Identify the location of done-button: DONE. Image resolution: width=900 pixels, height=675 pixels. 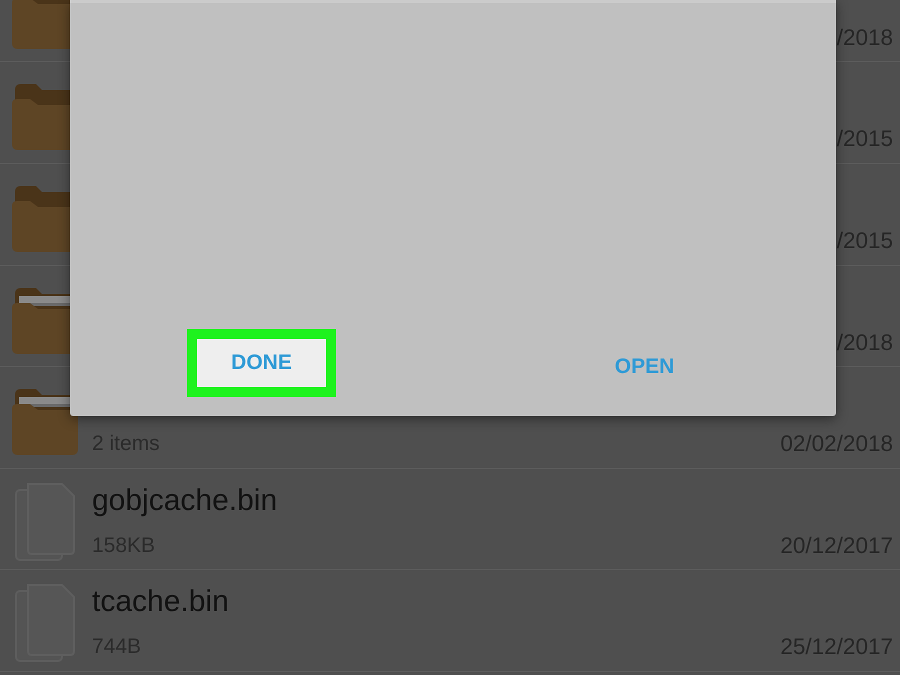
(261, 363).